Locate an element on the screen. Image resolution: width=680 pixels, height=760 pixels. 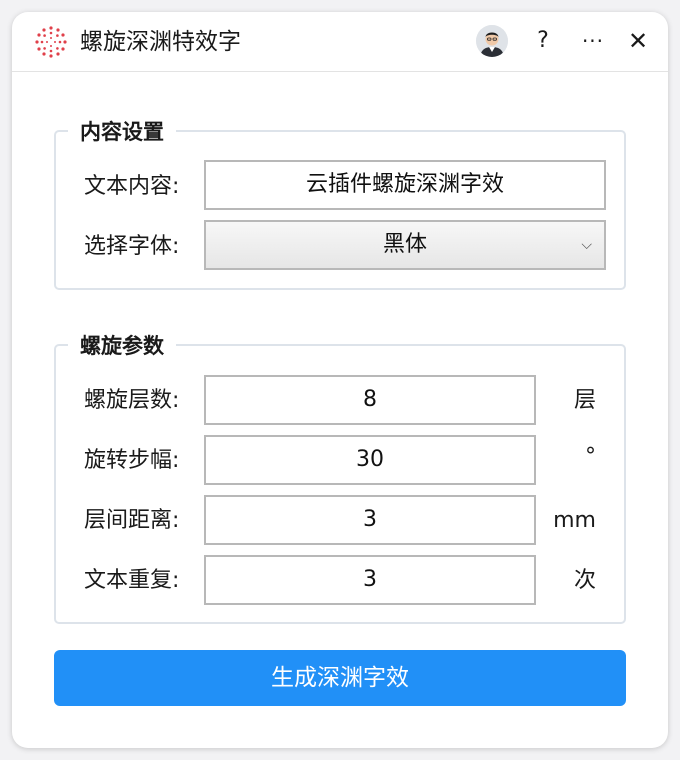
font-select-label: 选择字体: is located at coordinates (132, 246).